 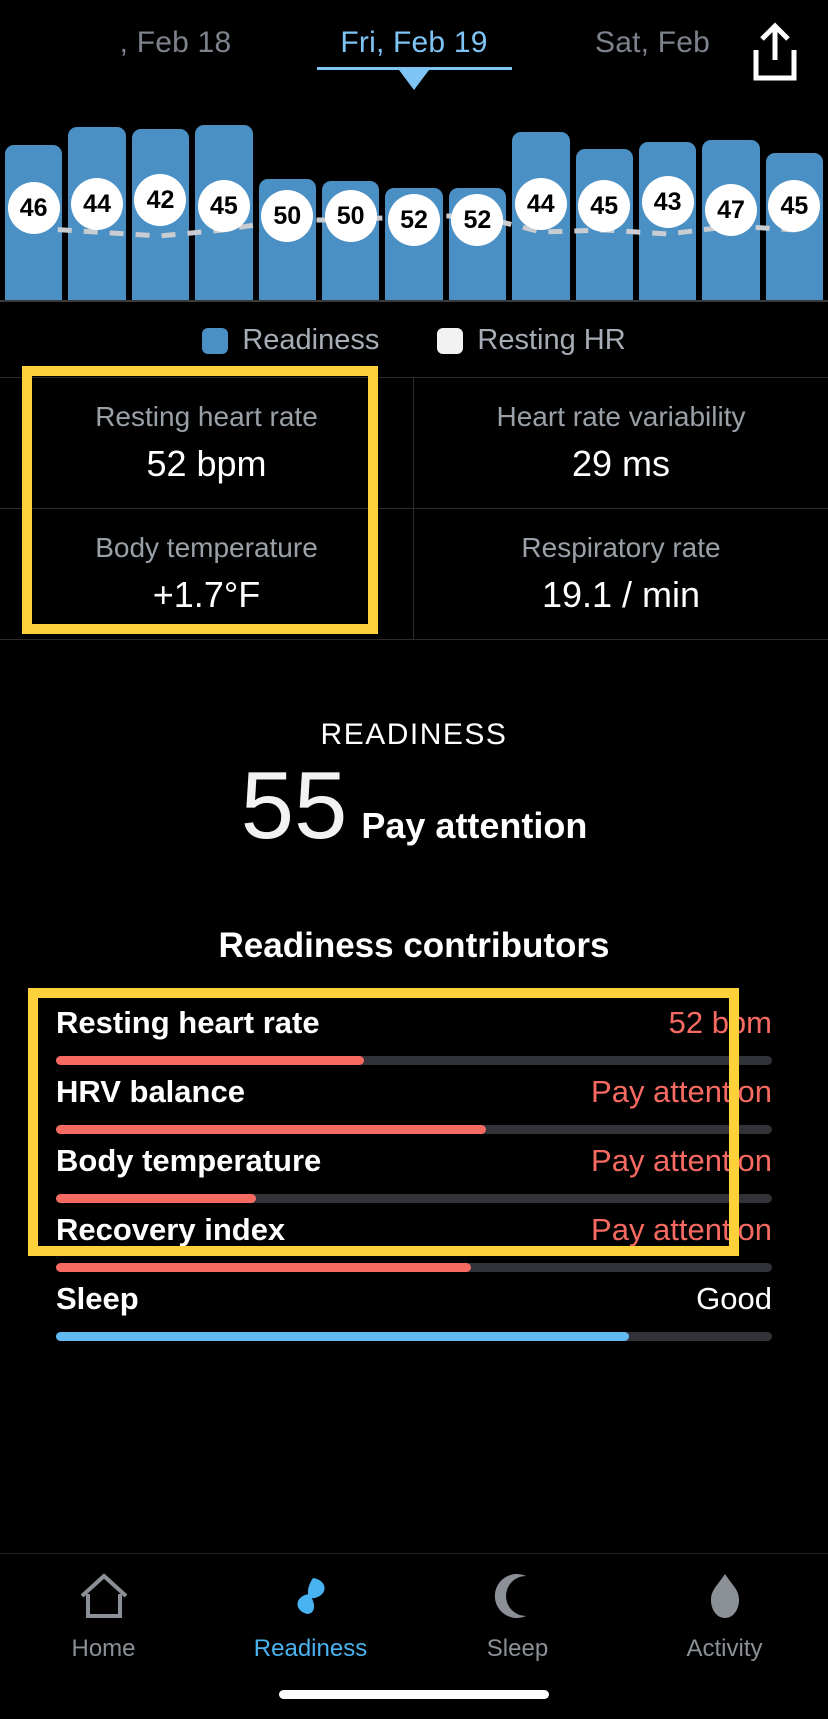 I want to click on metric-label: Respiratory rate, so click(x=621, y=547).